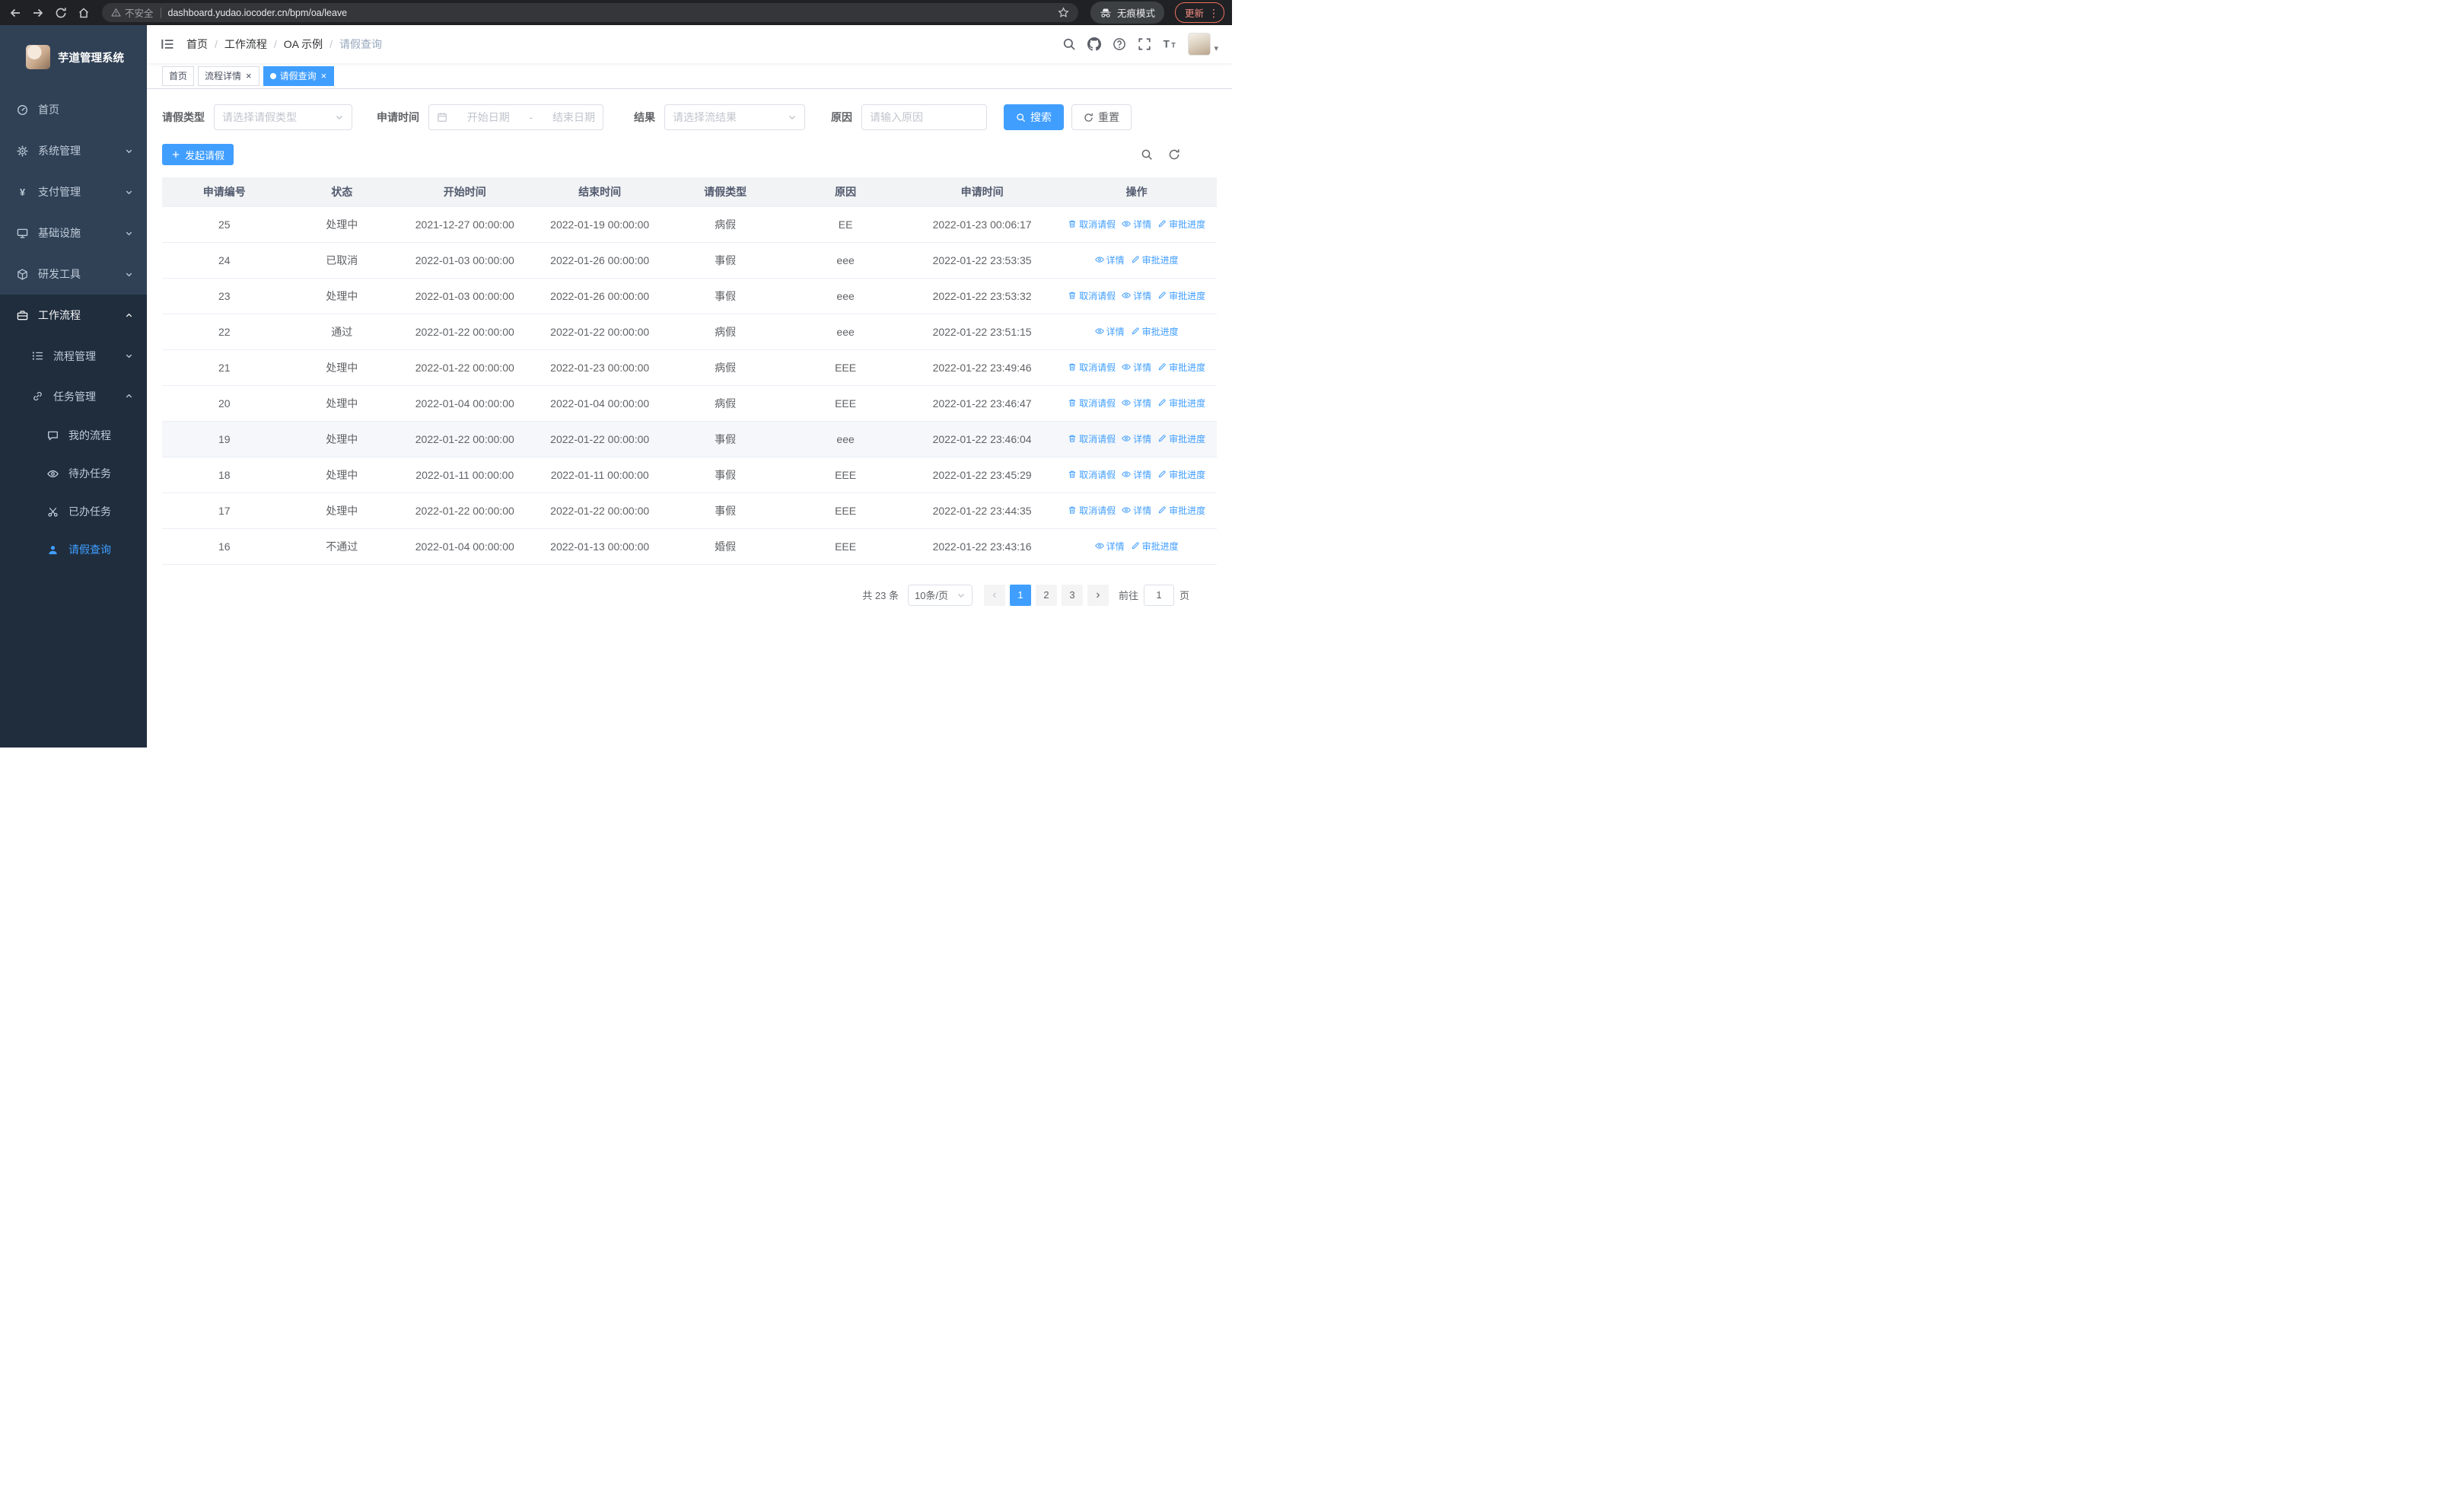 Image resolution: width=2464 pixels, height=1495 pixels. What do you see at coordinates (15, 13) in the screenshot?
I see `back-icon` at bounding box center [15, 13].